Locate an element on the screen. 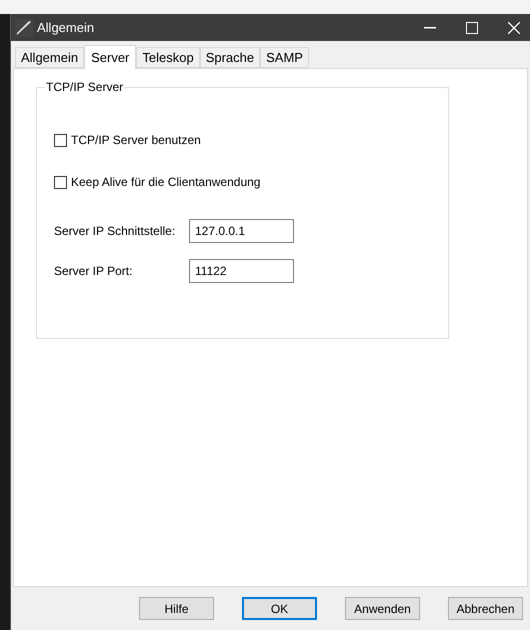 Image resolution: width=530 pixels, height=630 pixels. tab: SAMP is located at coordinates (284, 57).